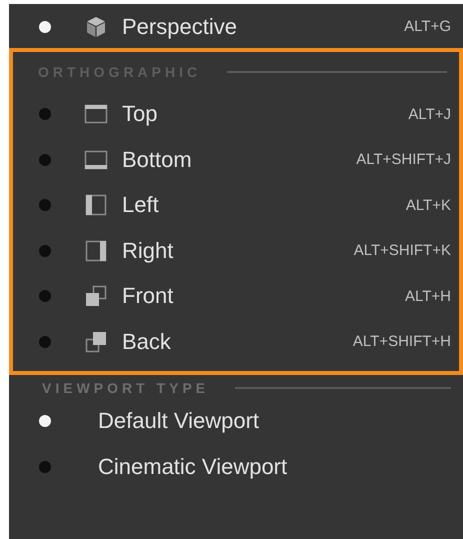 The image size is (463, 539). What do you see at coordinates (96, 205) in the screenshot?
I see `left-view-icon` at bounding box center [96, 205].